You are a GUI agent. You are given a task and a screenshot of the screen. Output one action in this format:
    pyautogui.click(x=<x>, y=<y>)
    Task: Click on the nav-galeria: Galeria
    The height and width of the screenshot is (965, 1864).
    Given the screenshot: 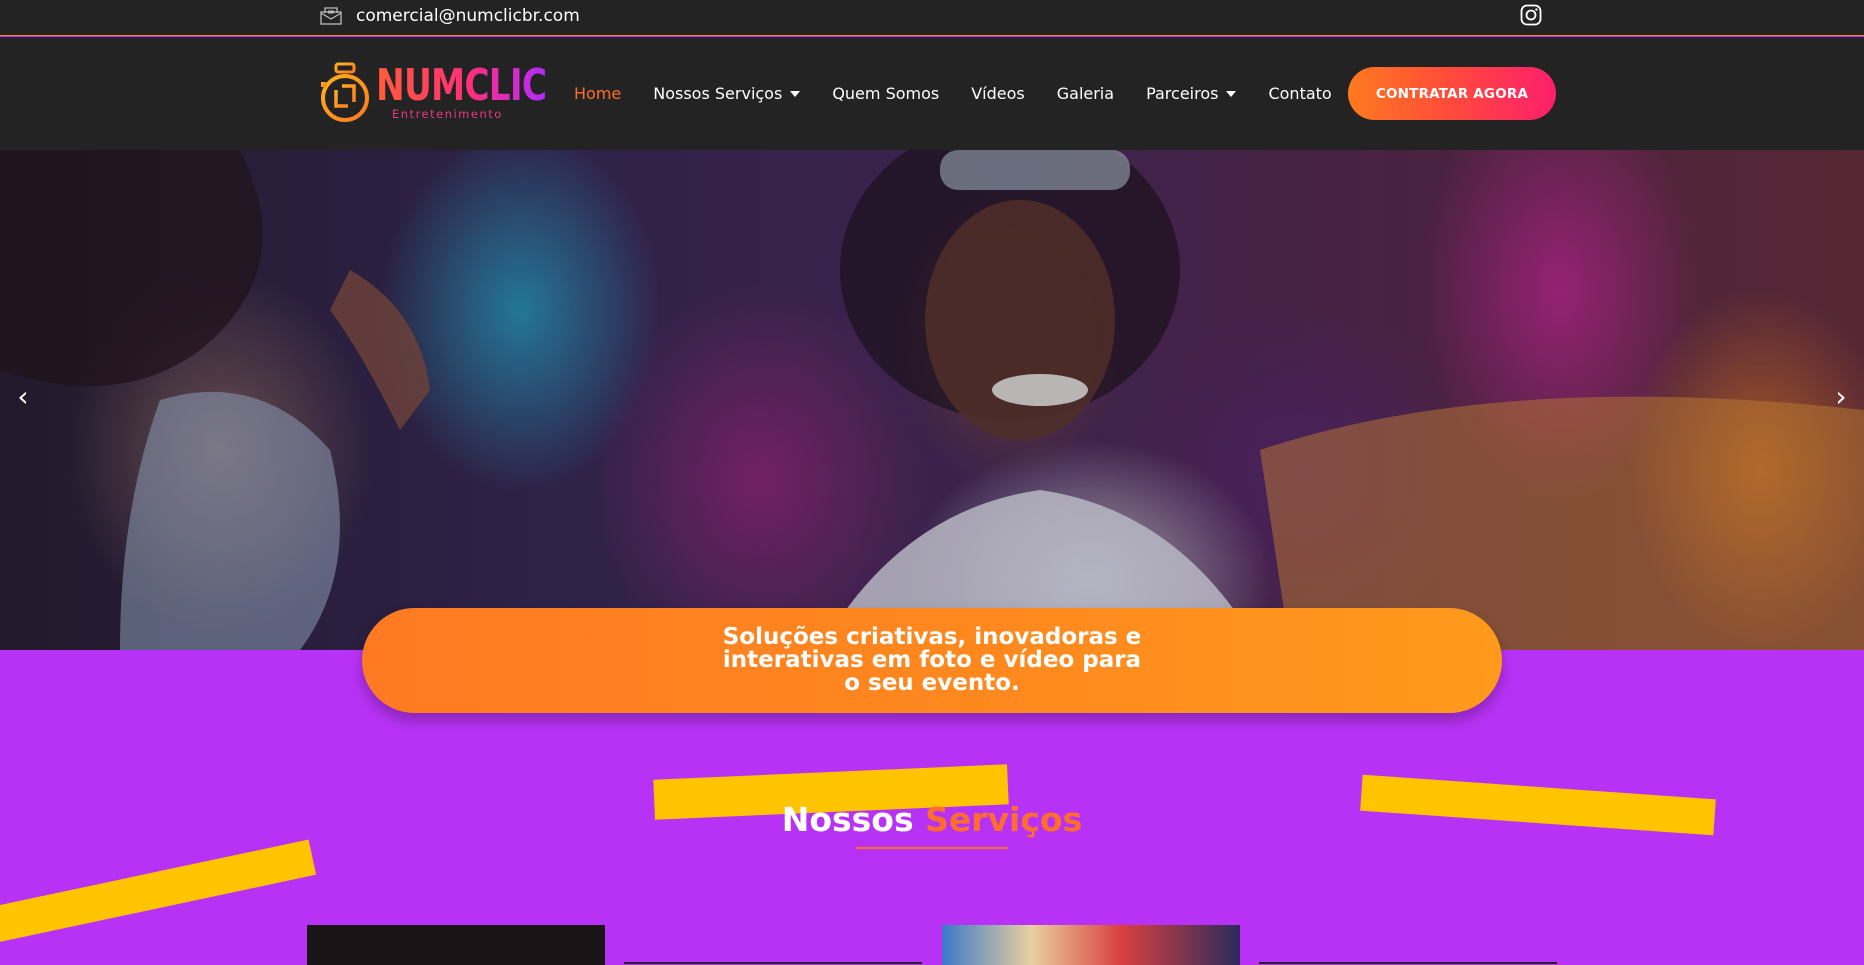 What is the action you would take?
    pyautogui.click(x=1085, y=93)
    